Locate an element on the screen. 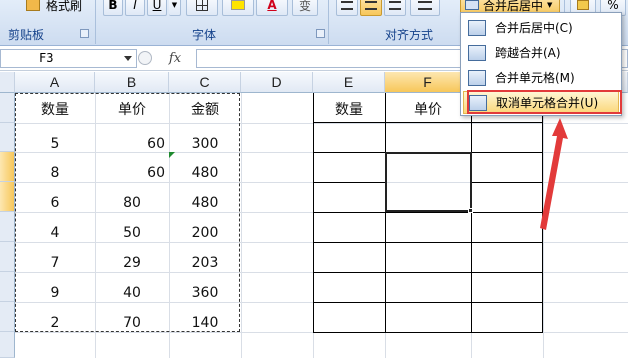 The image size is (628, 358). annotation-highlight-box is located at coordinates (544, 102).